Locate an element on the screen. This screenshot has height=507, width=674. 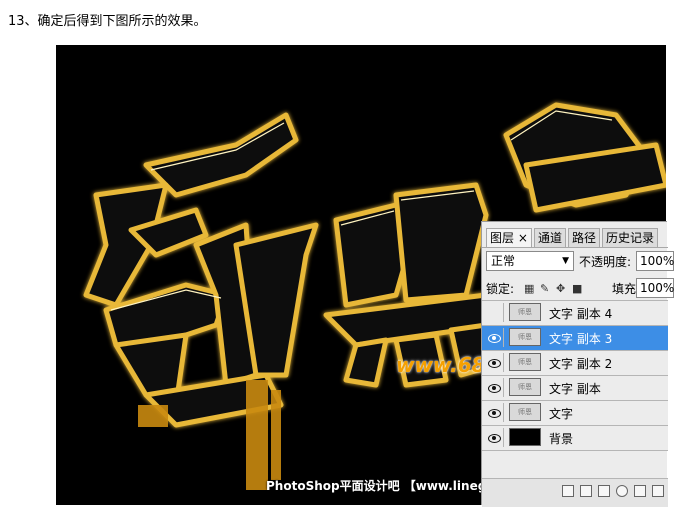
tab-channels: 通道 is located at coordinates (550, 237).